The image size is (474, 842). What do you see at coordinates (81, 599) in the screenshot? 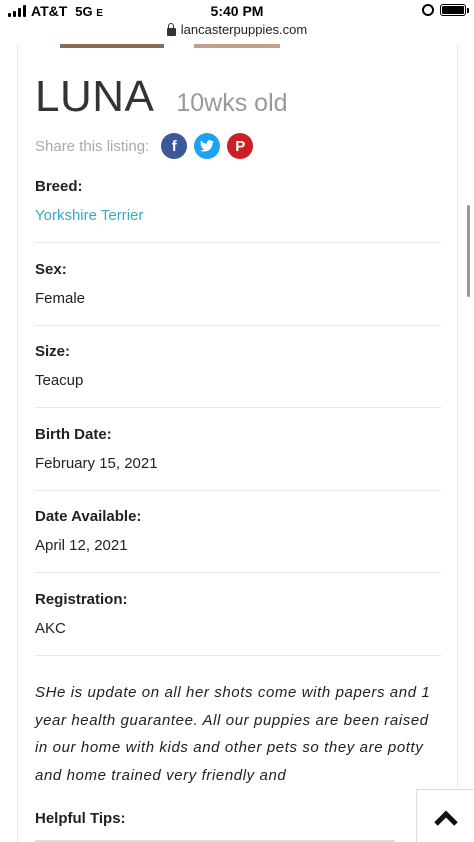
I see `field-label: Registration:` at bounding box center [81, 599].